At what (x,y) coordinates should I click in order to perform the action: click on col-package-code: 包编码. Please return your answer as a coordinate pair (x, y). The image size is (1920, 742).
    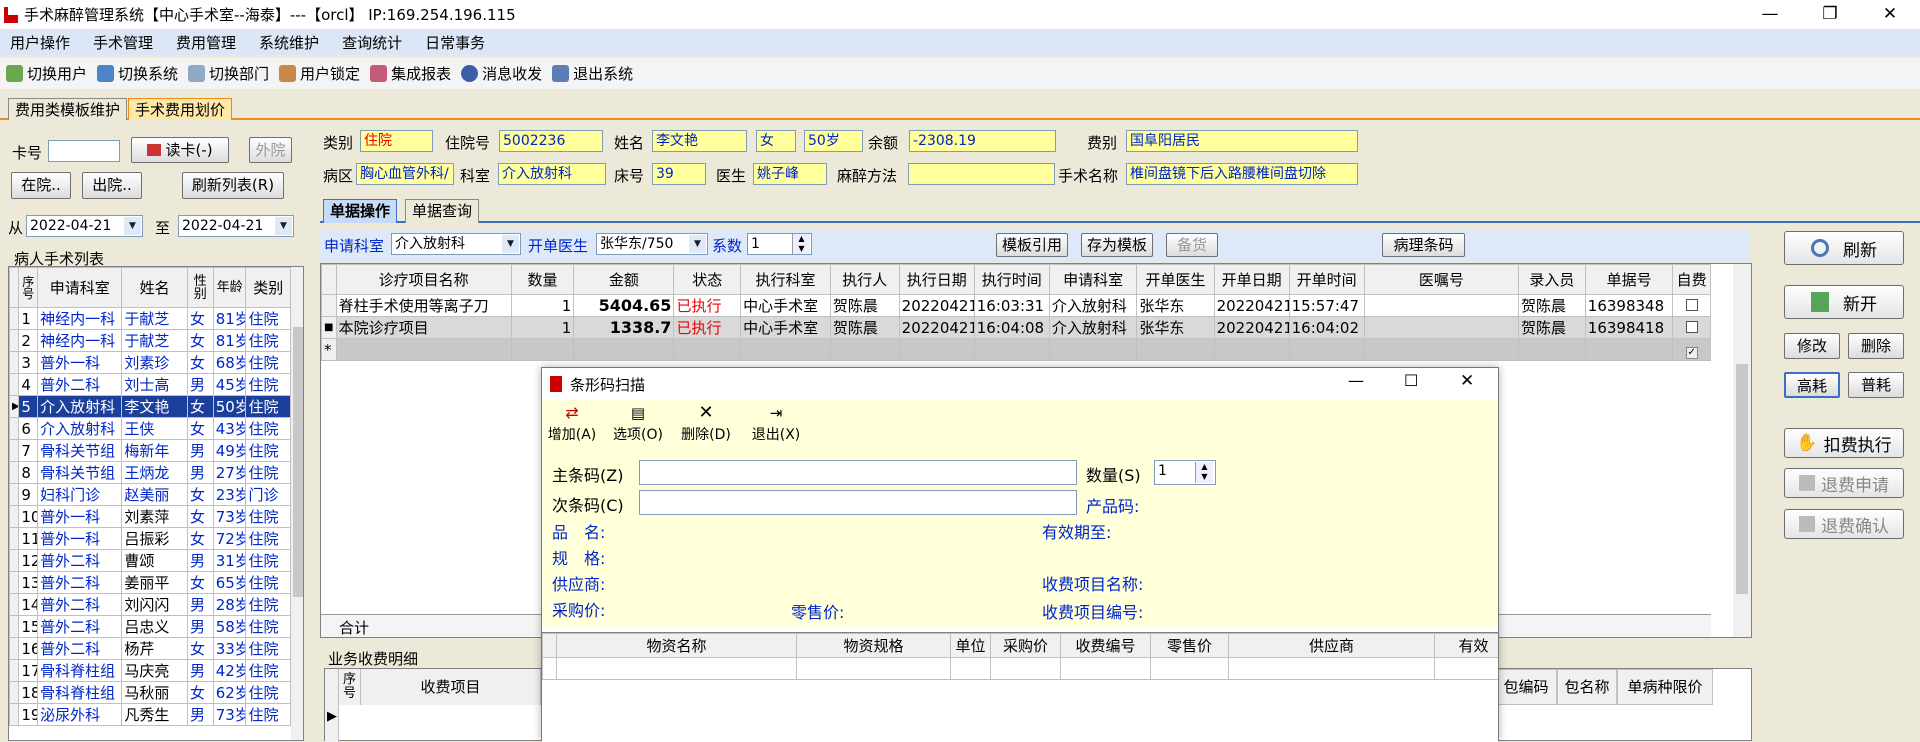
    Looking at the image, I should click on (1526, 687).